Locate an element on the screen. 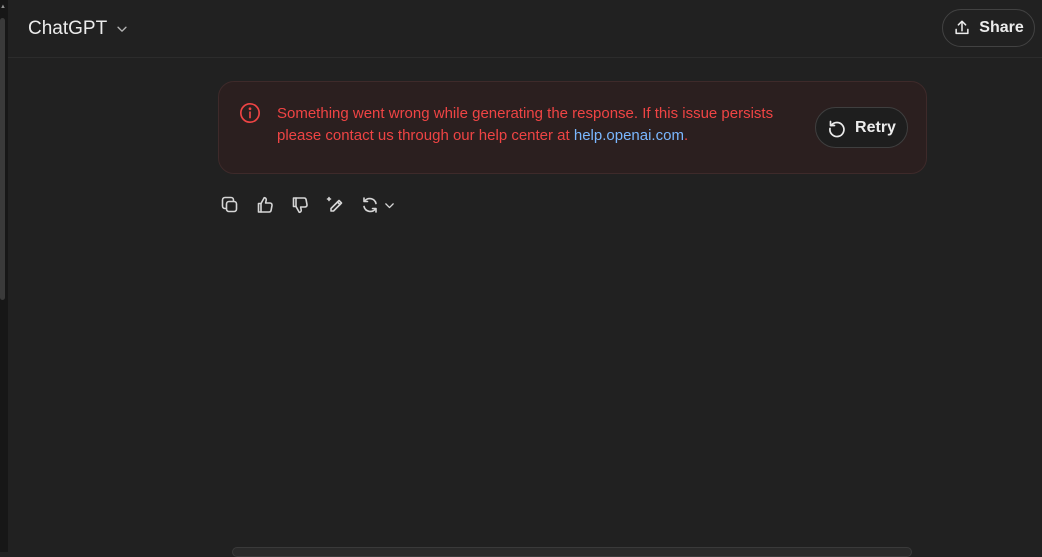  model-name: ChatGPT is located at coordinates (68, 28).